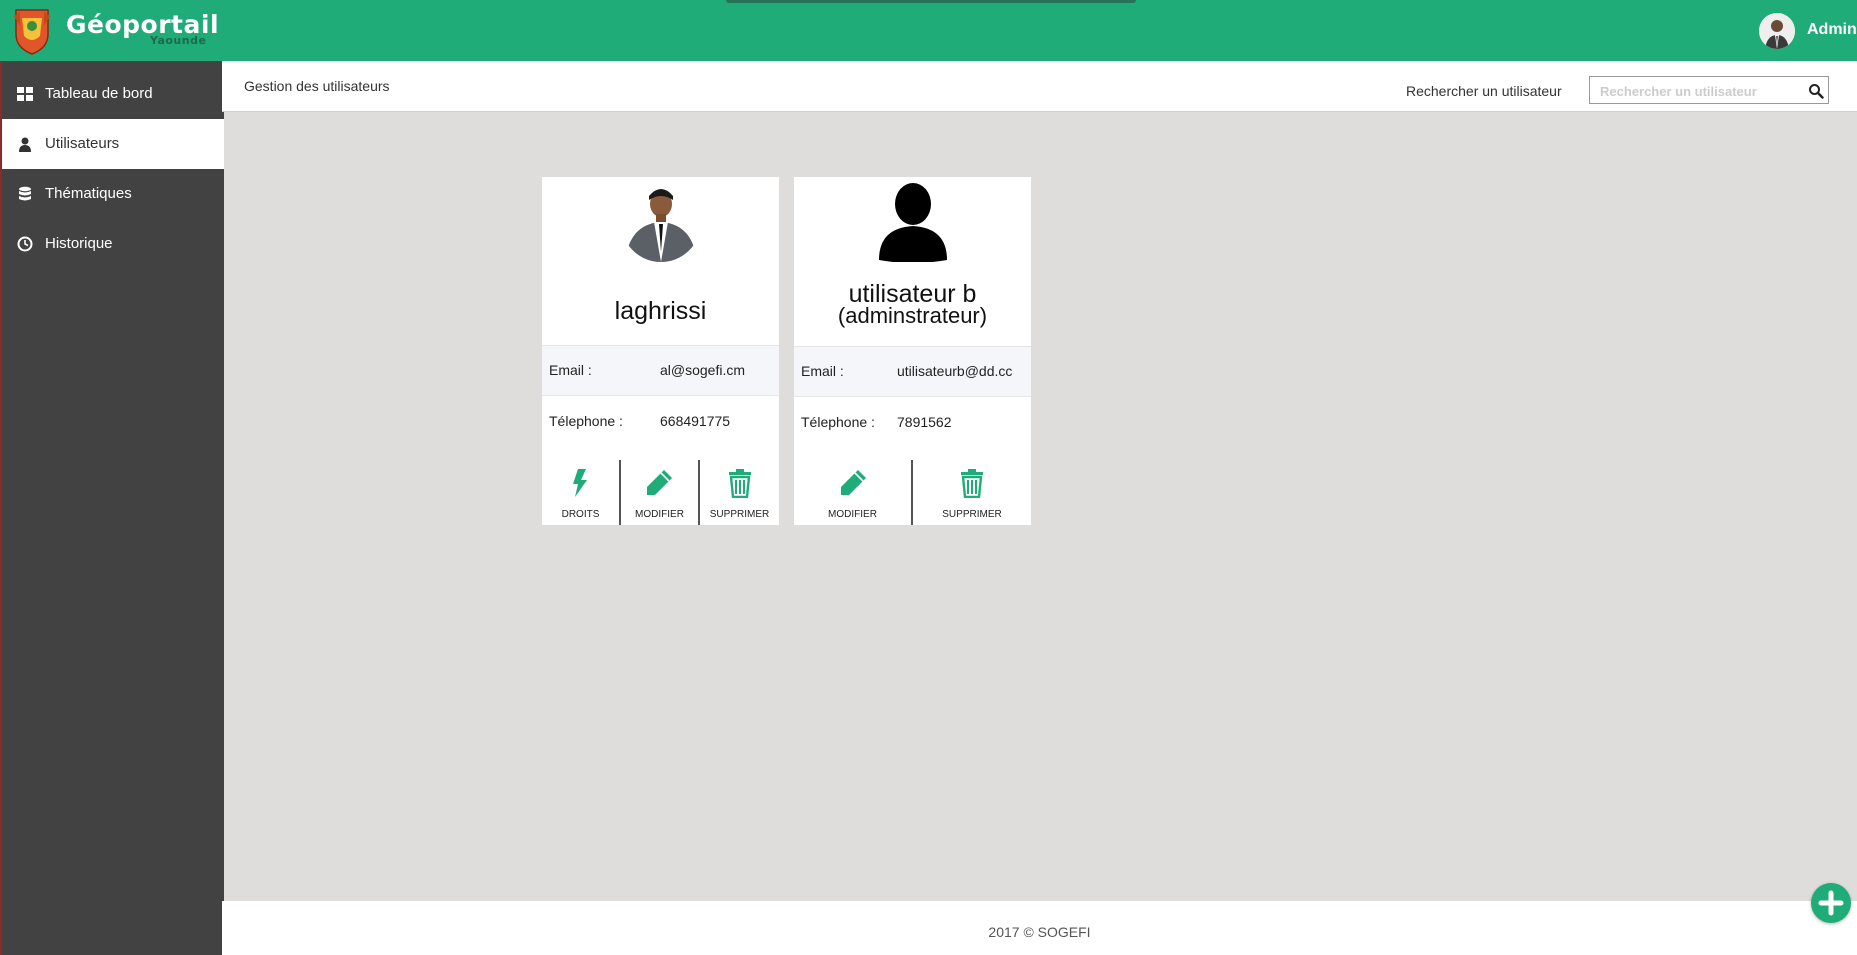 This screenshot has width=1857, height=955. What do you see at coordinates (703, 370) in the screenshot?
I see `email-value: al@sogefi.cm` at bounding box center [703, 370].